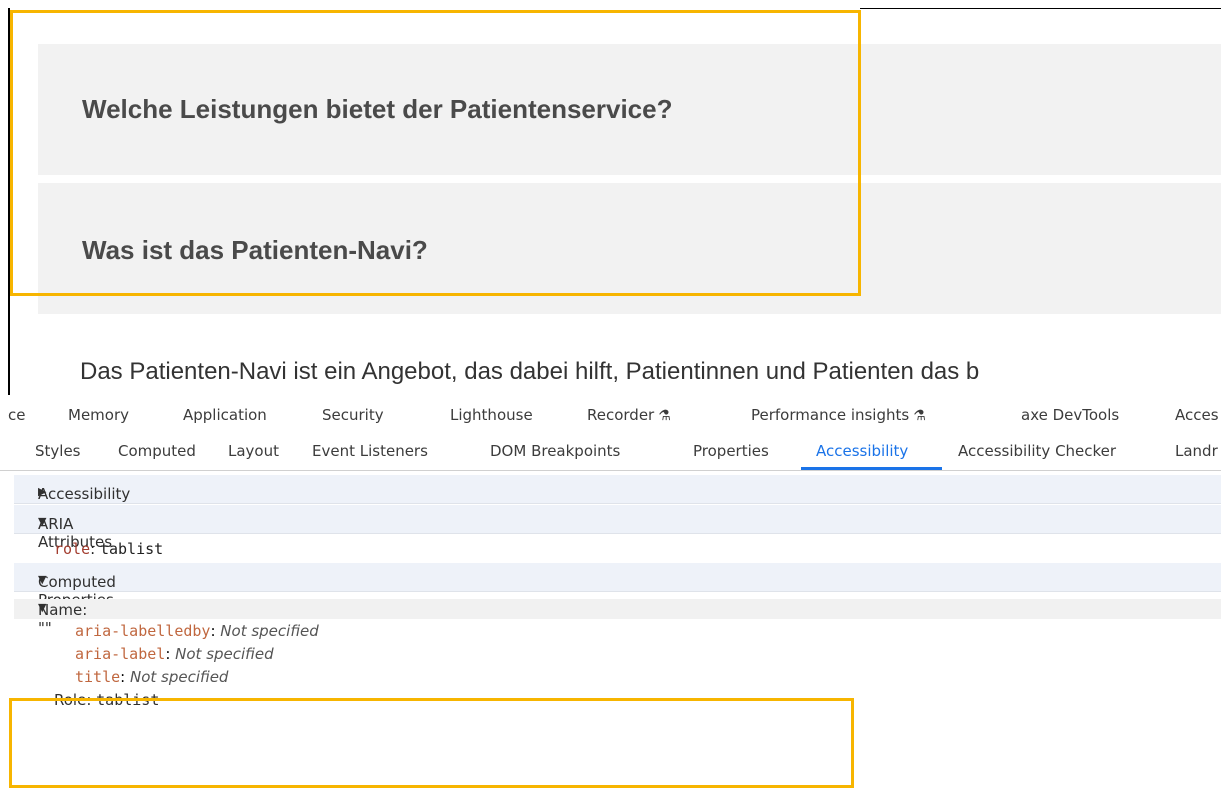  Describe the element at coordinates (621, 415) in the screenshot. I see `tab-recorder-label: Recorder` at that location.